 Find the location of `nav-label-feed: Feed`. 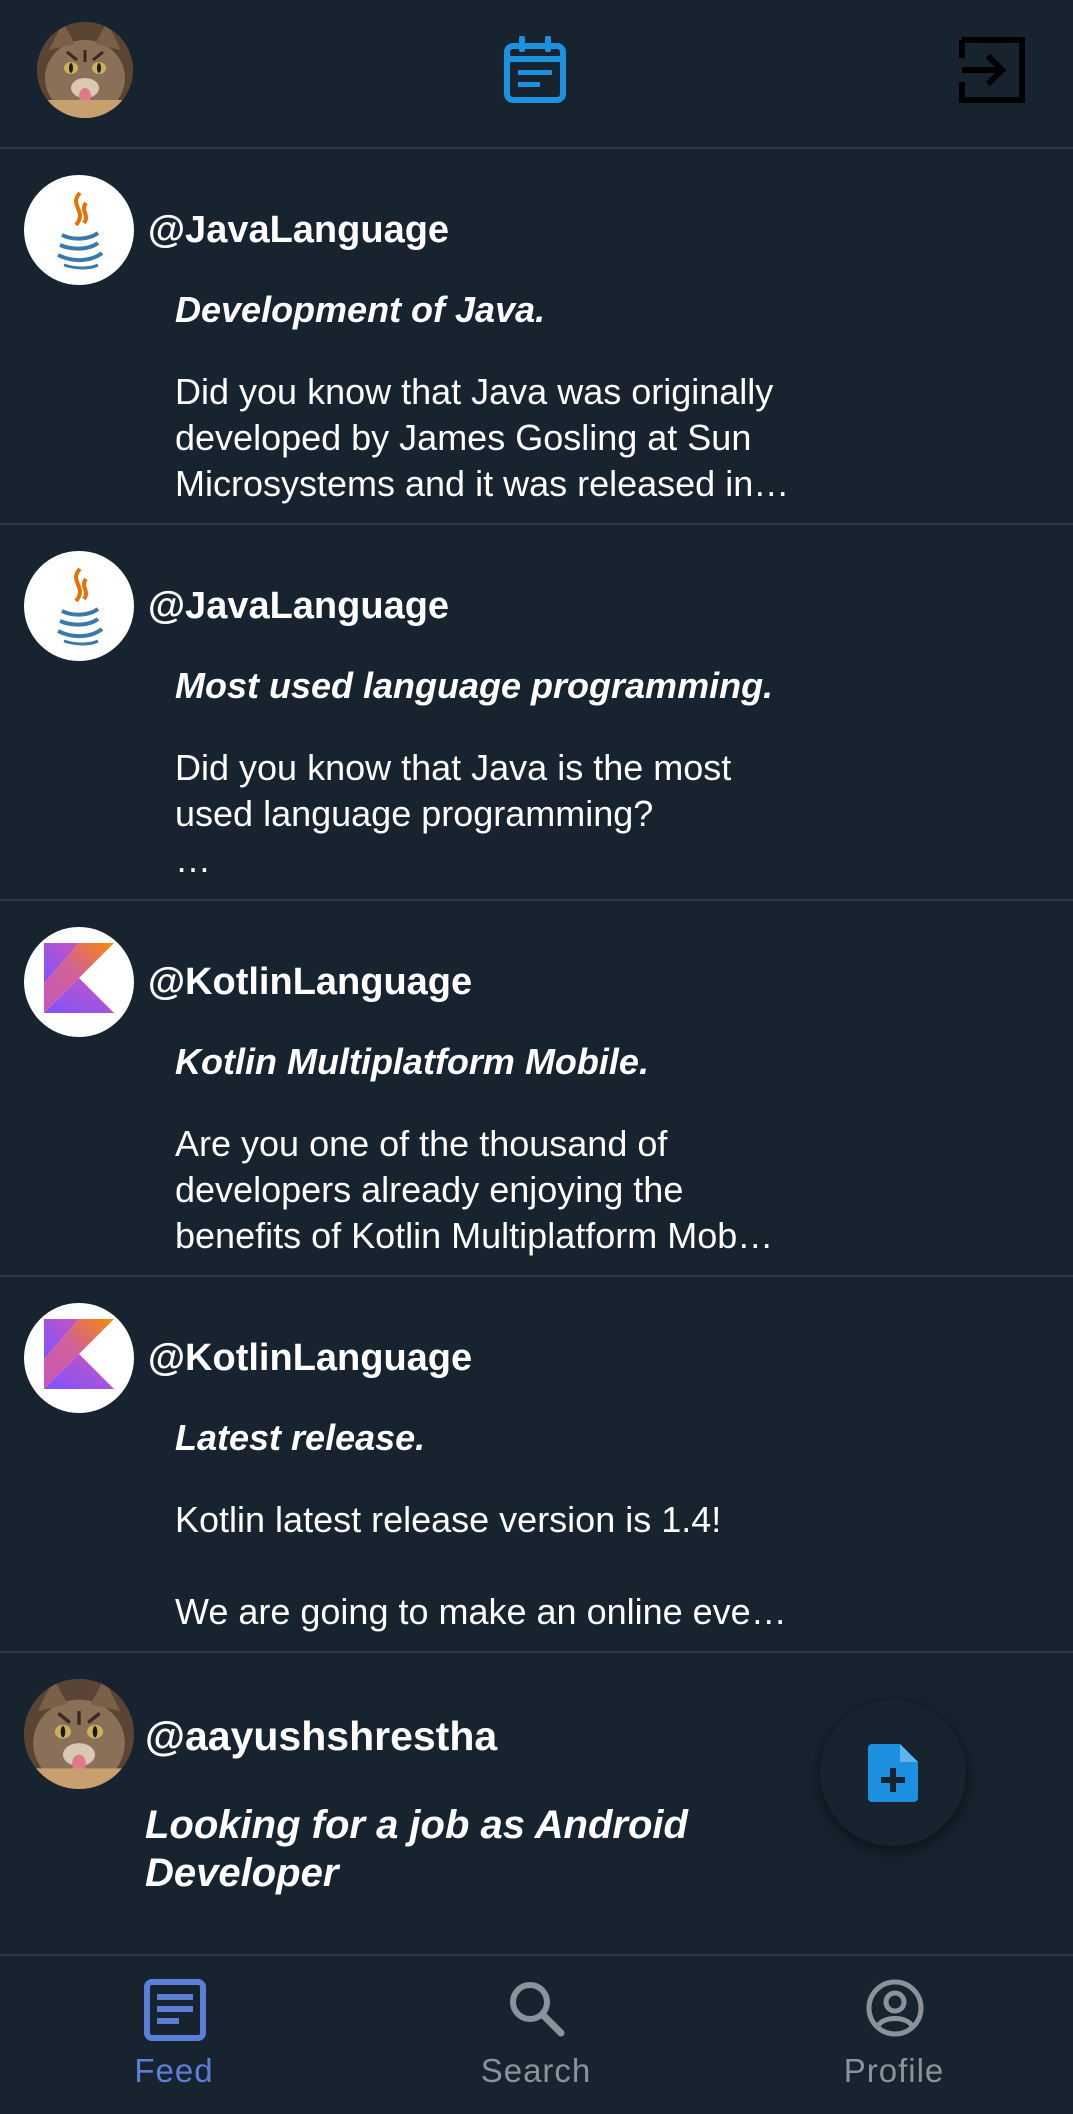

nav-label-feed: Feed is located at coordinates (174, 2070).